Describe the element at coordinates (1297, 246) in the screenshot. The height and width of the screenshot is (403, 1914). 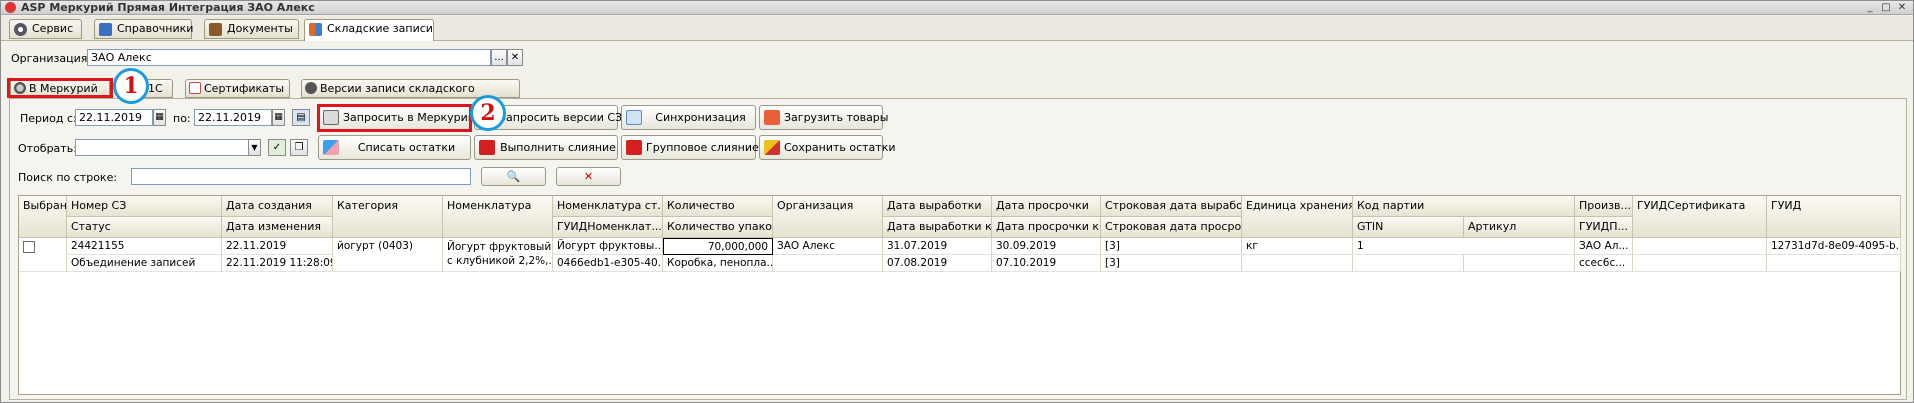
I see `cell-storage-unit: кг` at that location.